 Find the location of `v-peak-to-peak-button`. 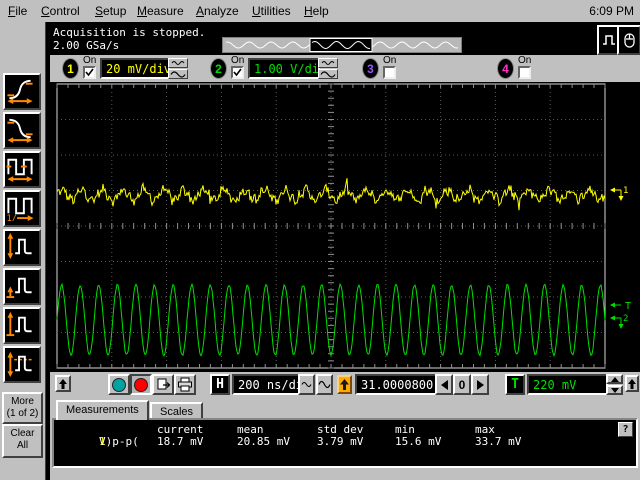

v-peak-to-peak-button is located at coordinates (22, 247).